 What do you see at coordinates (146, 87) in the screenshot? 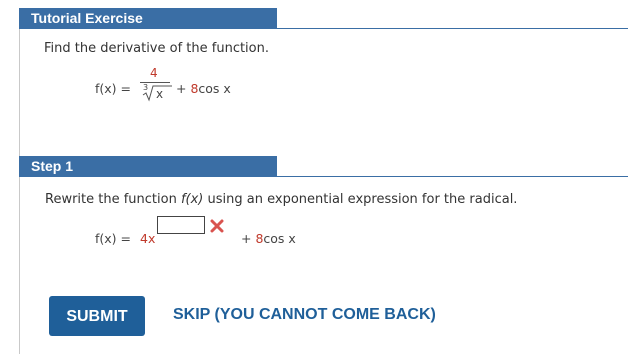
I see `radical-index: 3` at bounding box center [146, 87].